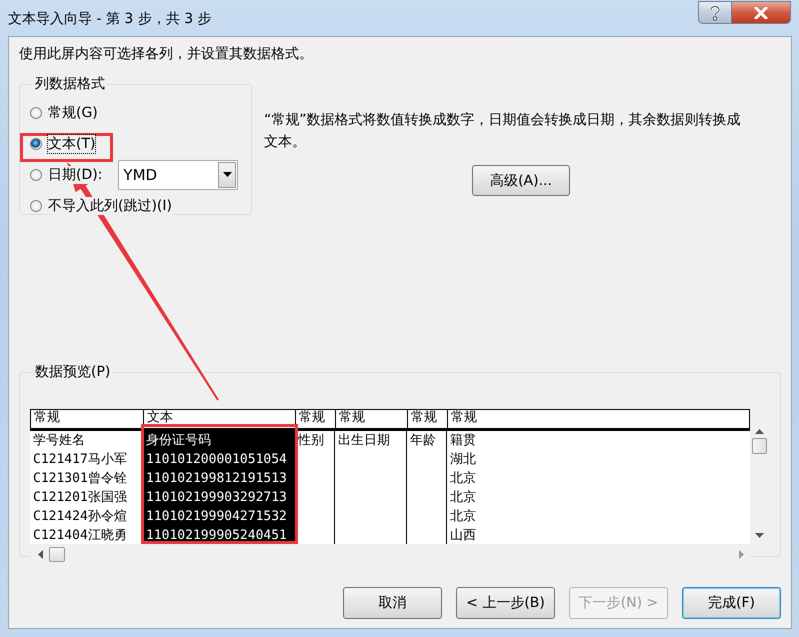  What do you see at coordinates (227, 174) in the screenshot?
I see `dropdown-arrow-icon` at bounding box center [227, 174].